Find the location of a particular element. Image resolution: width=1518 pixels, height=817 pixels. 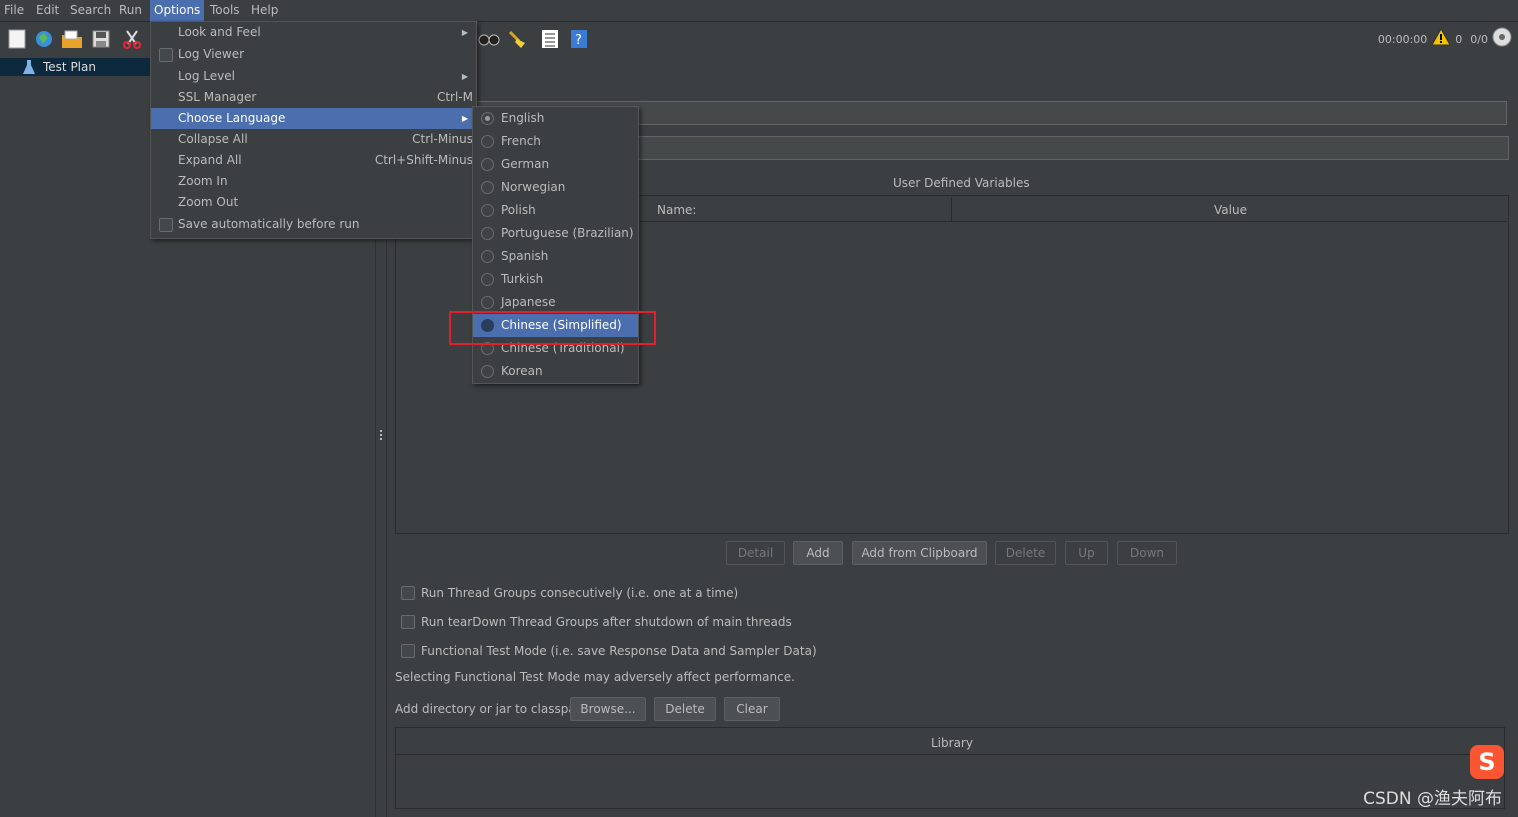

library-header-label: Library is located at coordinates (952, 743).